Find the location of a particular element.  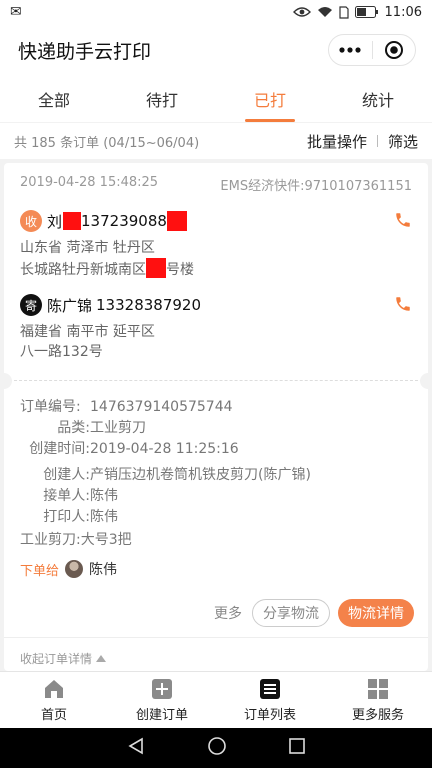

close-mini-program-button is located at coordinates (394, 50).